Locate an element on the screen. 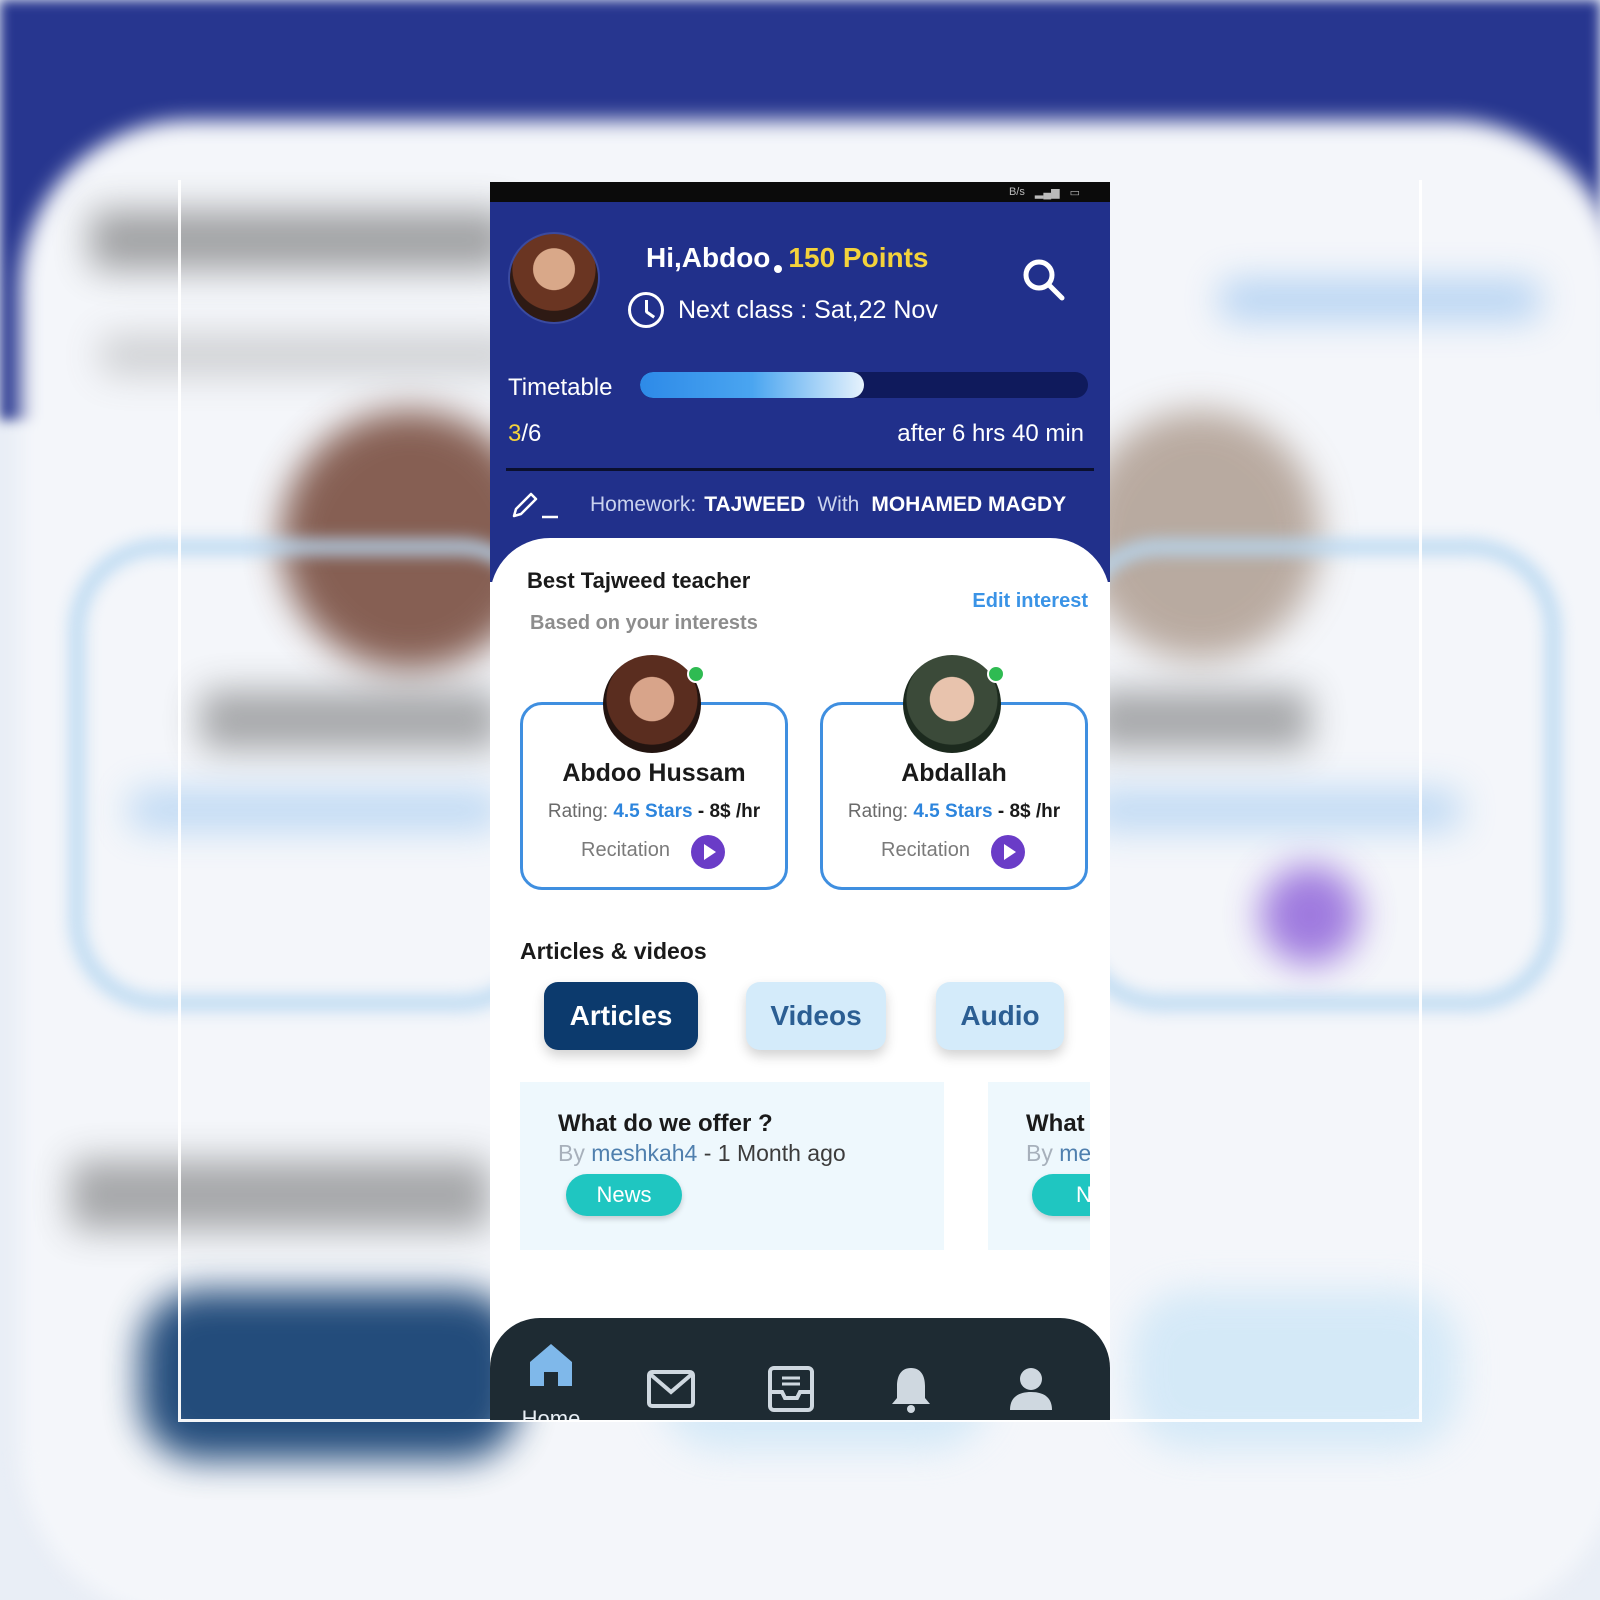  nav-notifications is located at coordinates (911, 1392).